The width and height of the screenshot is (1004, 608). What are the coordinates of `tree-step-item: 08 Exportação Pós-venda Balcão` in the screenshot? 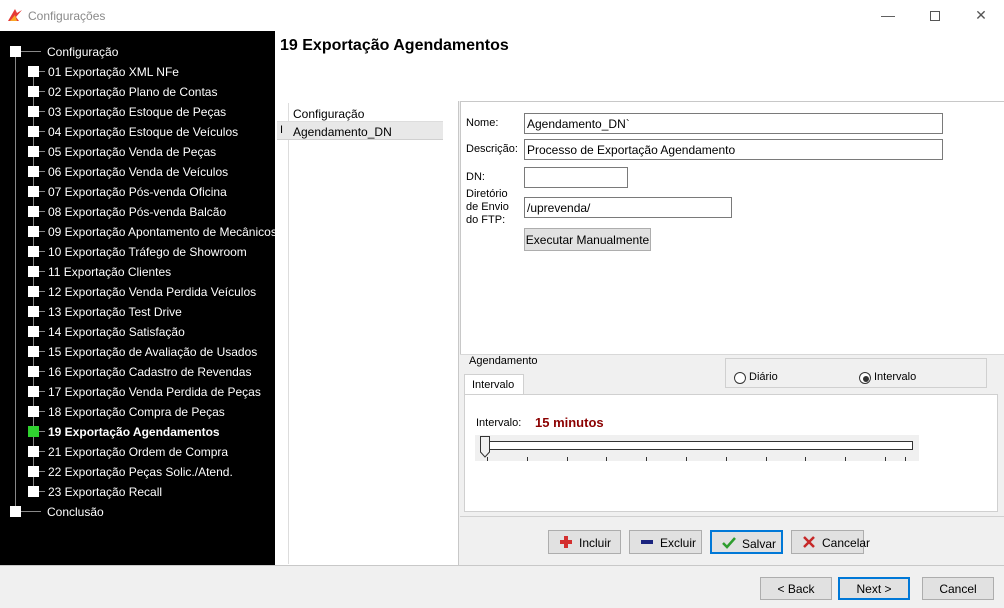 It's located at (137, 212).